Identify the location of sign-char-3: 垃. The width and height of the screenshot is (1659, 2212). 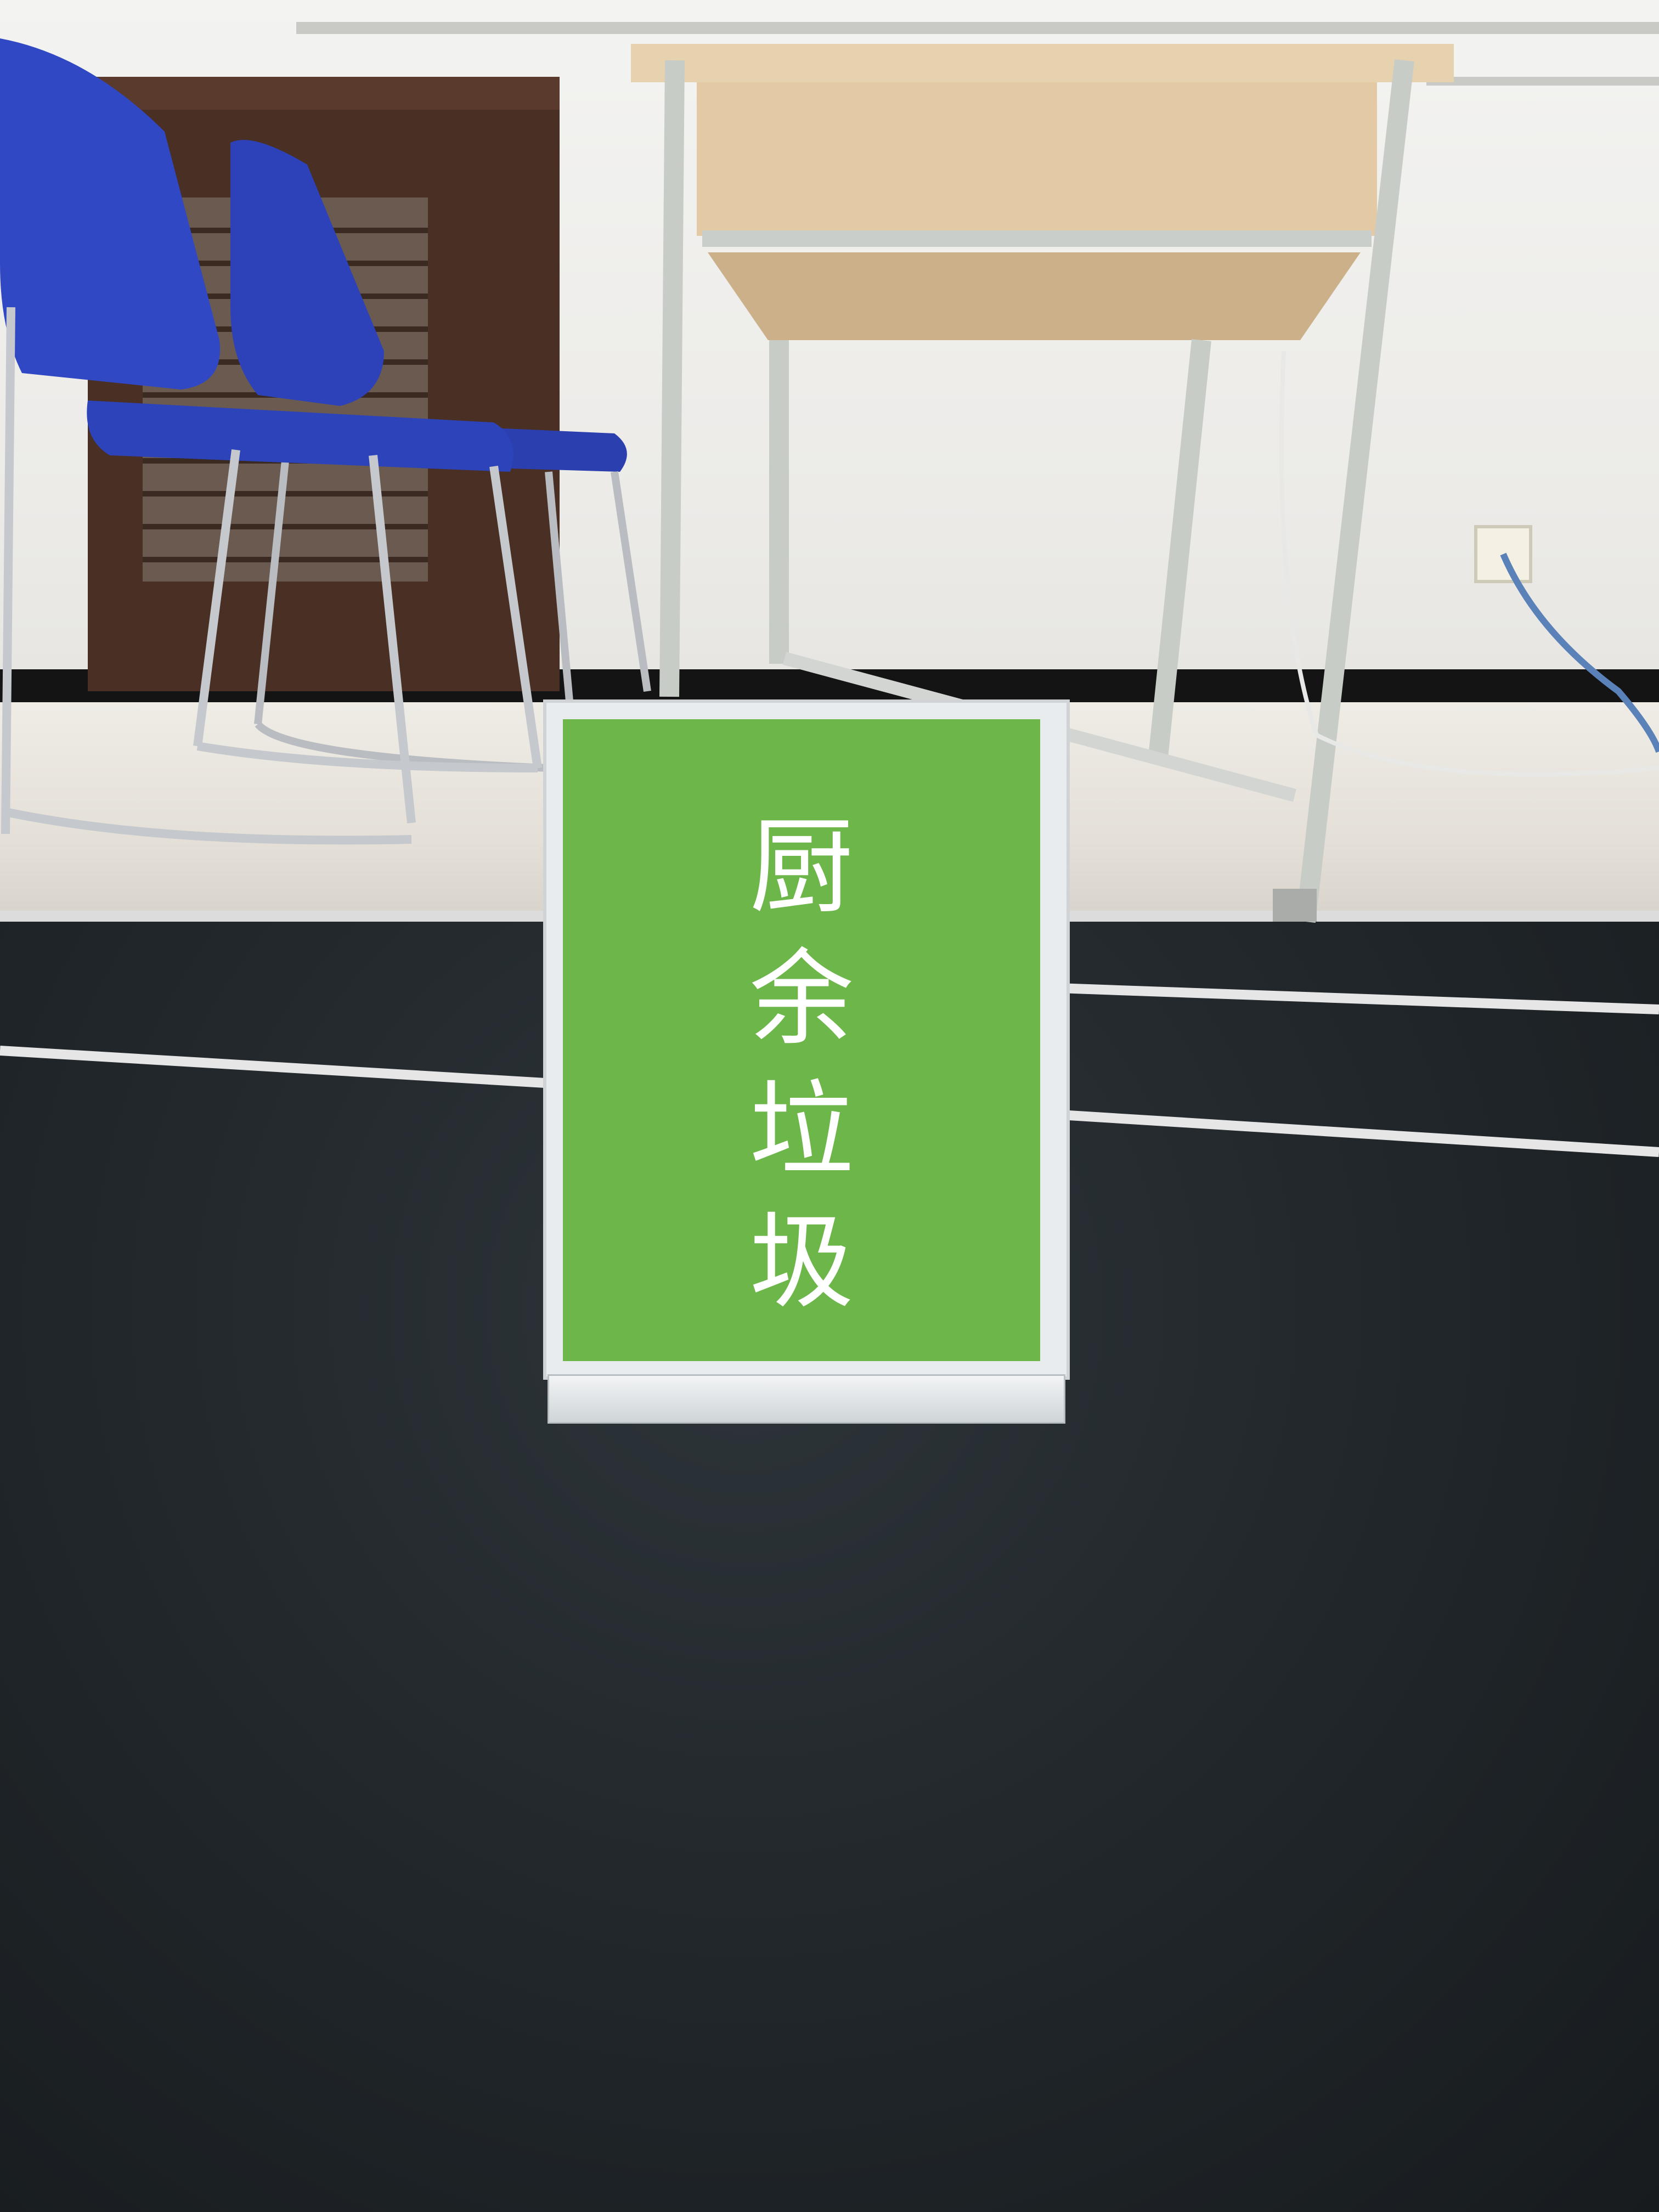
(801, 1130).